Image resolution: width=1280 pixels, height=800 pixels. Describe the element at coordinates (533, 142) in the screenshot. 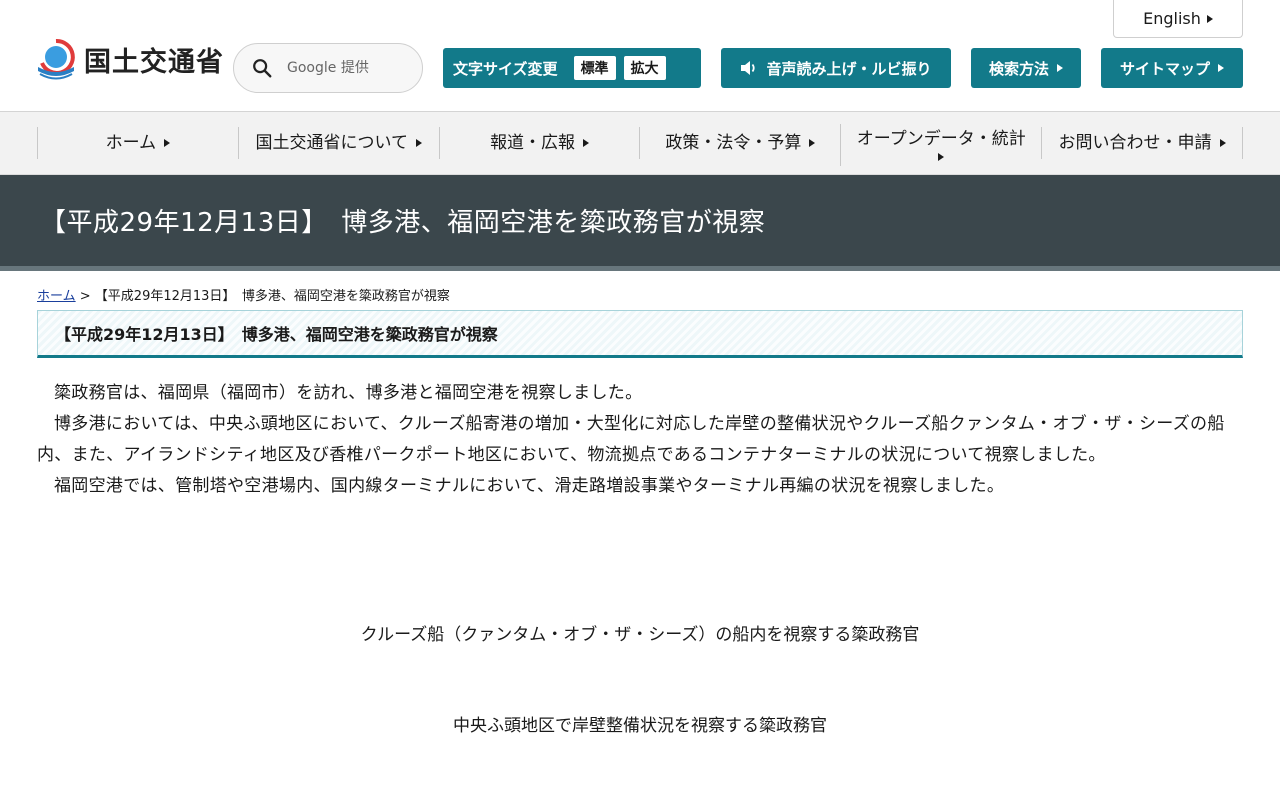

I see `nav-item-label: 報道・広報` at that location.